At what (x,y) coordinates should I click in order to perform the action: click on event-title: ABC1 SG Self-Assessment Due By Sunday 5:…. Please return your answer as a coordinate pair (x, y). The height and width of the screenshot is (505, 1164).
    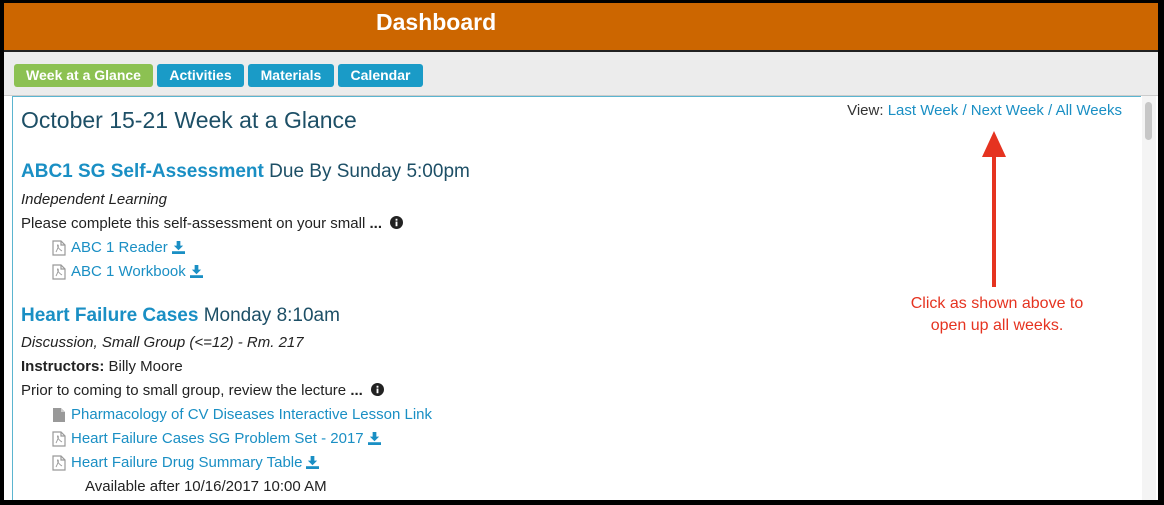
    Looking at the image, I should click on (245, 172).